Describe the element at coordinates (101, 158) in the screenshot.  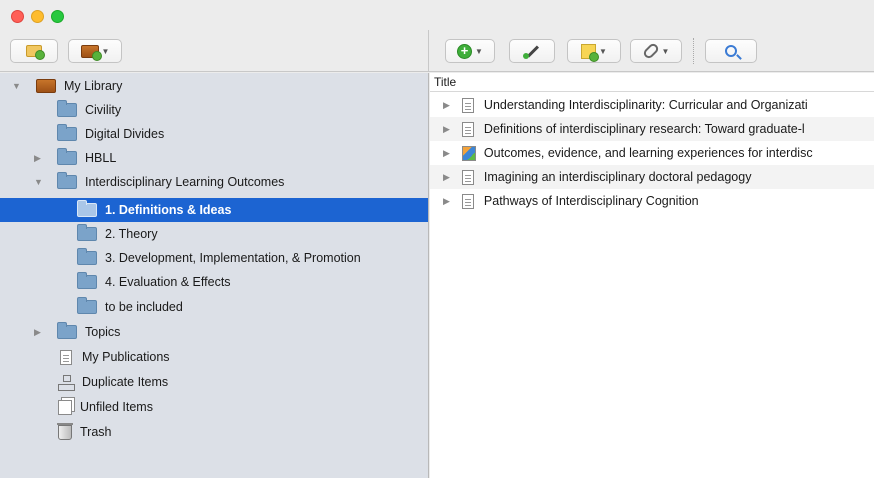
I see `sidebar-item-label: HBLL` at that location.